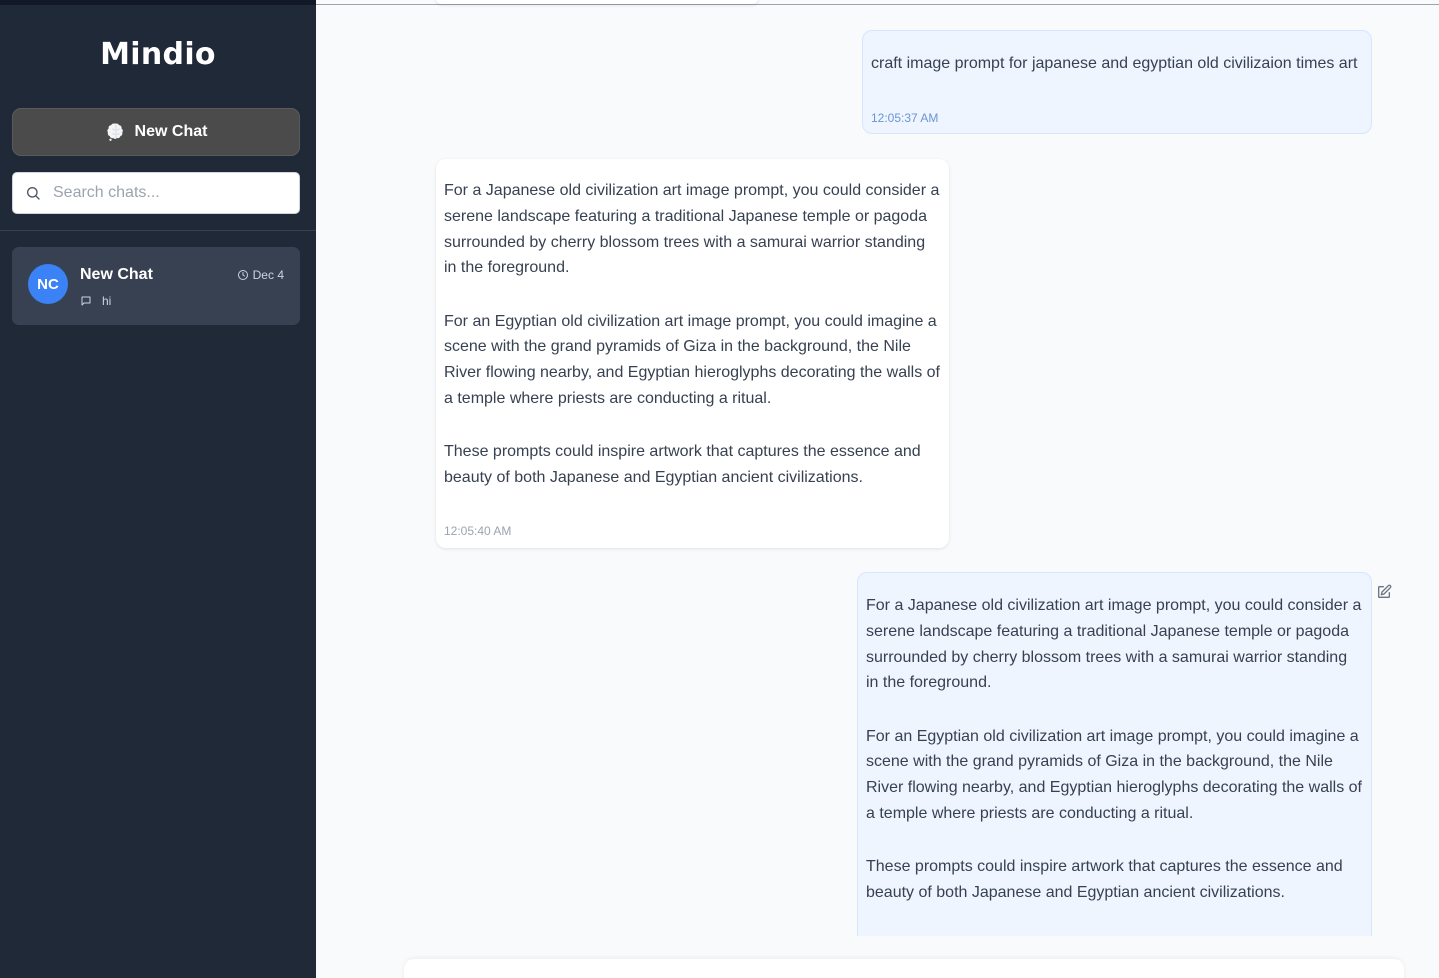 Image resolution: width=1439 pixels, height=978 pixels. I want to click on chat-date-text: Dec 4, so click(268, 275).